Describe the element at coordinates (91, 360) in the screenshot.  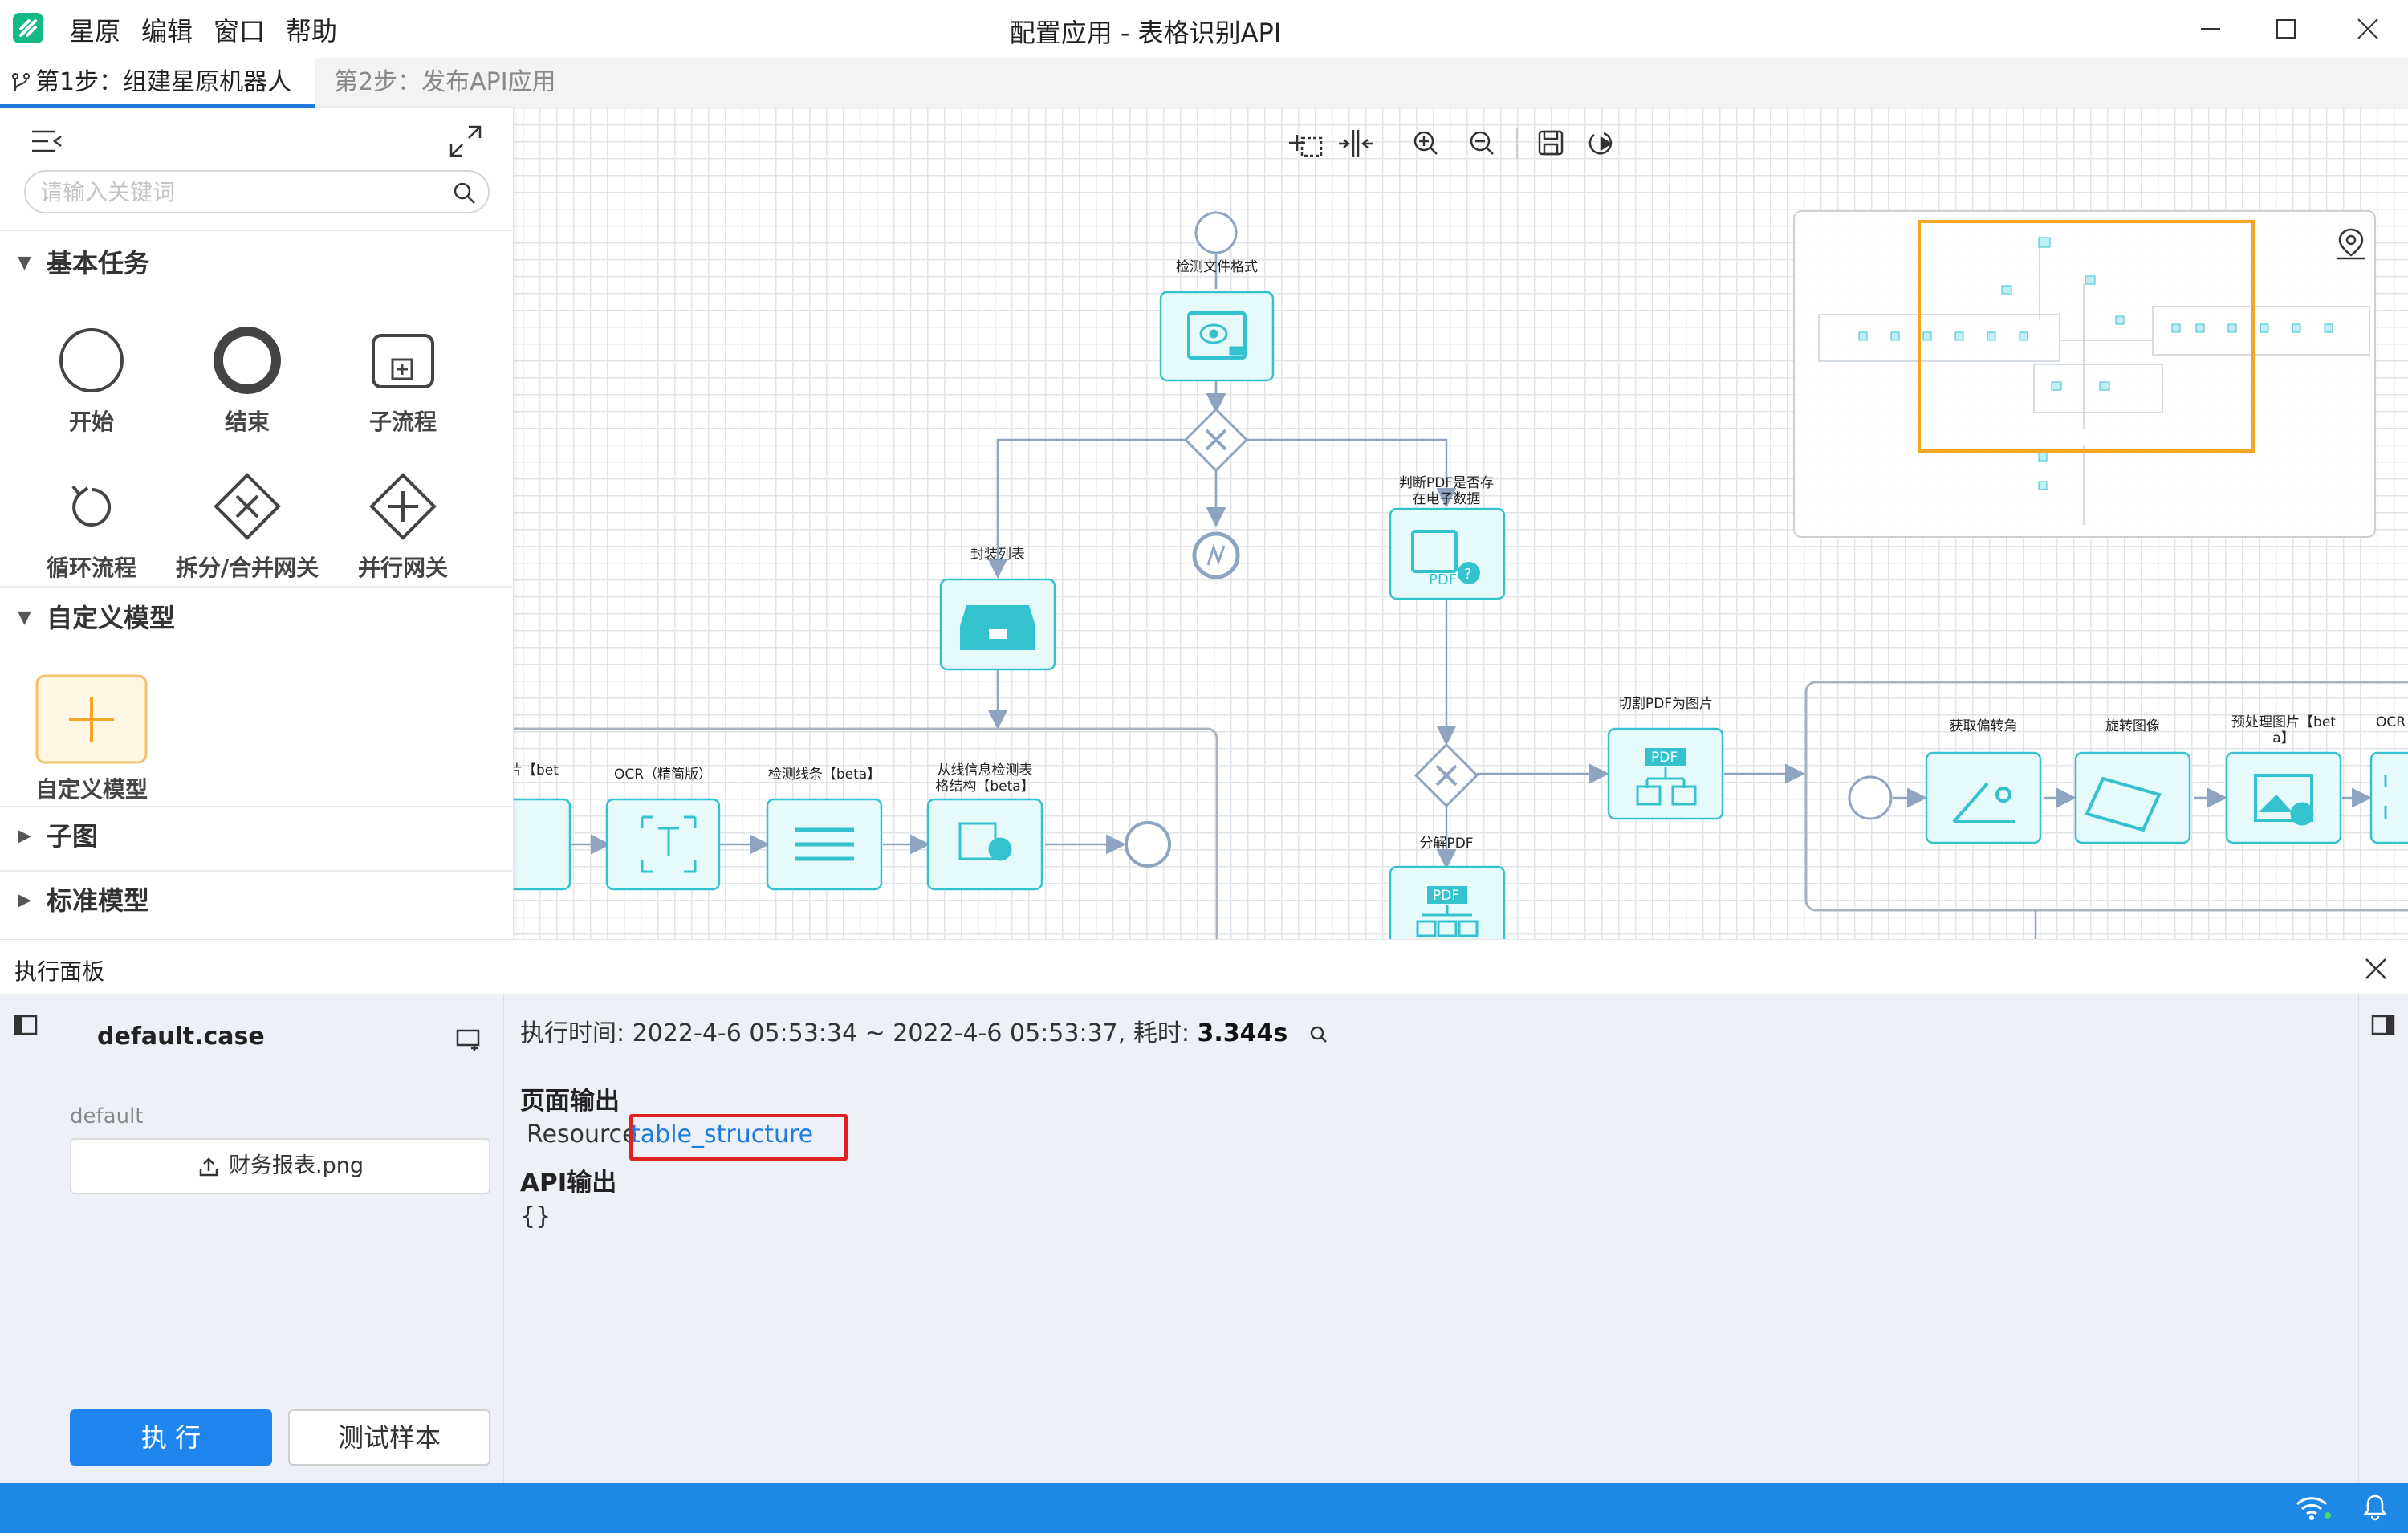
I see `start-event-icon` at that location.